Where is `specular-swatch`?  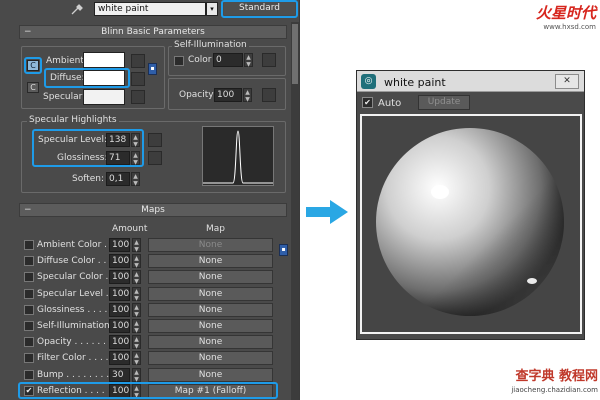 specular-swatch is located at coordinates (104, 97).